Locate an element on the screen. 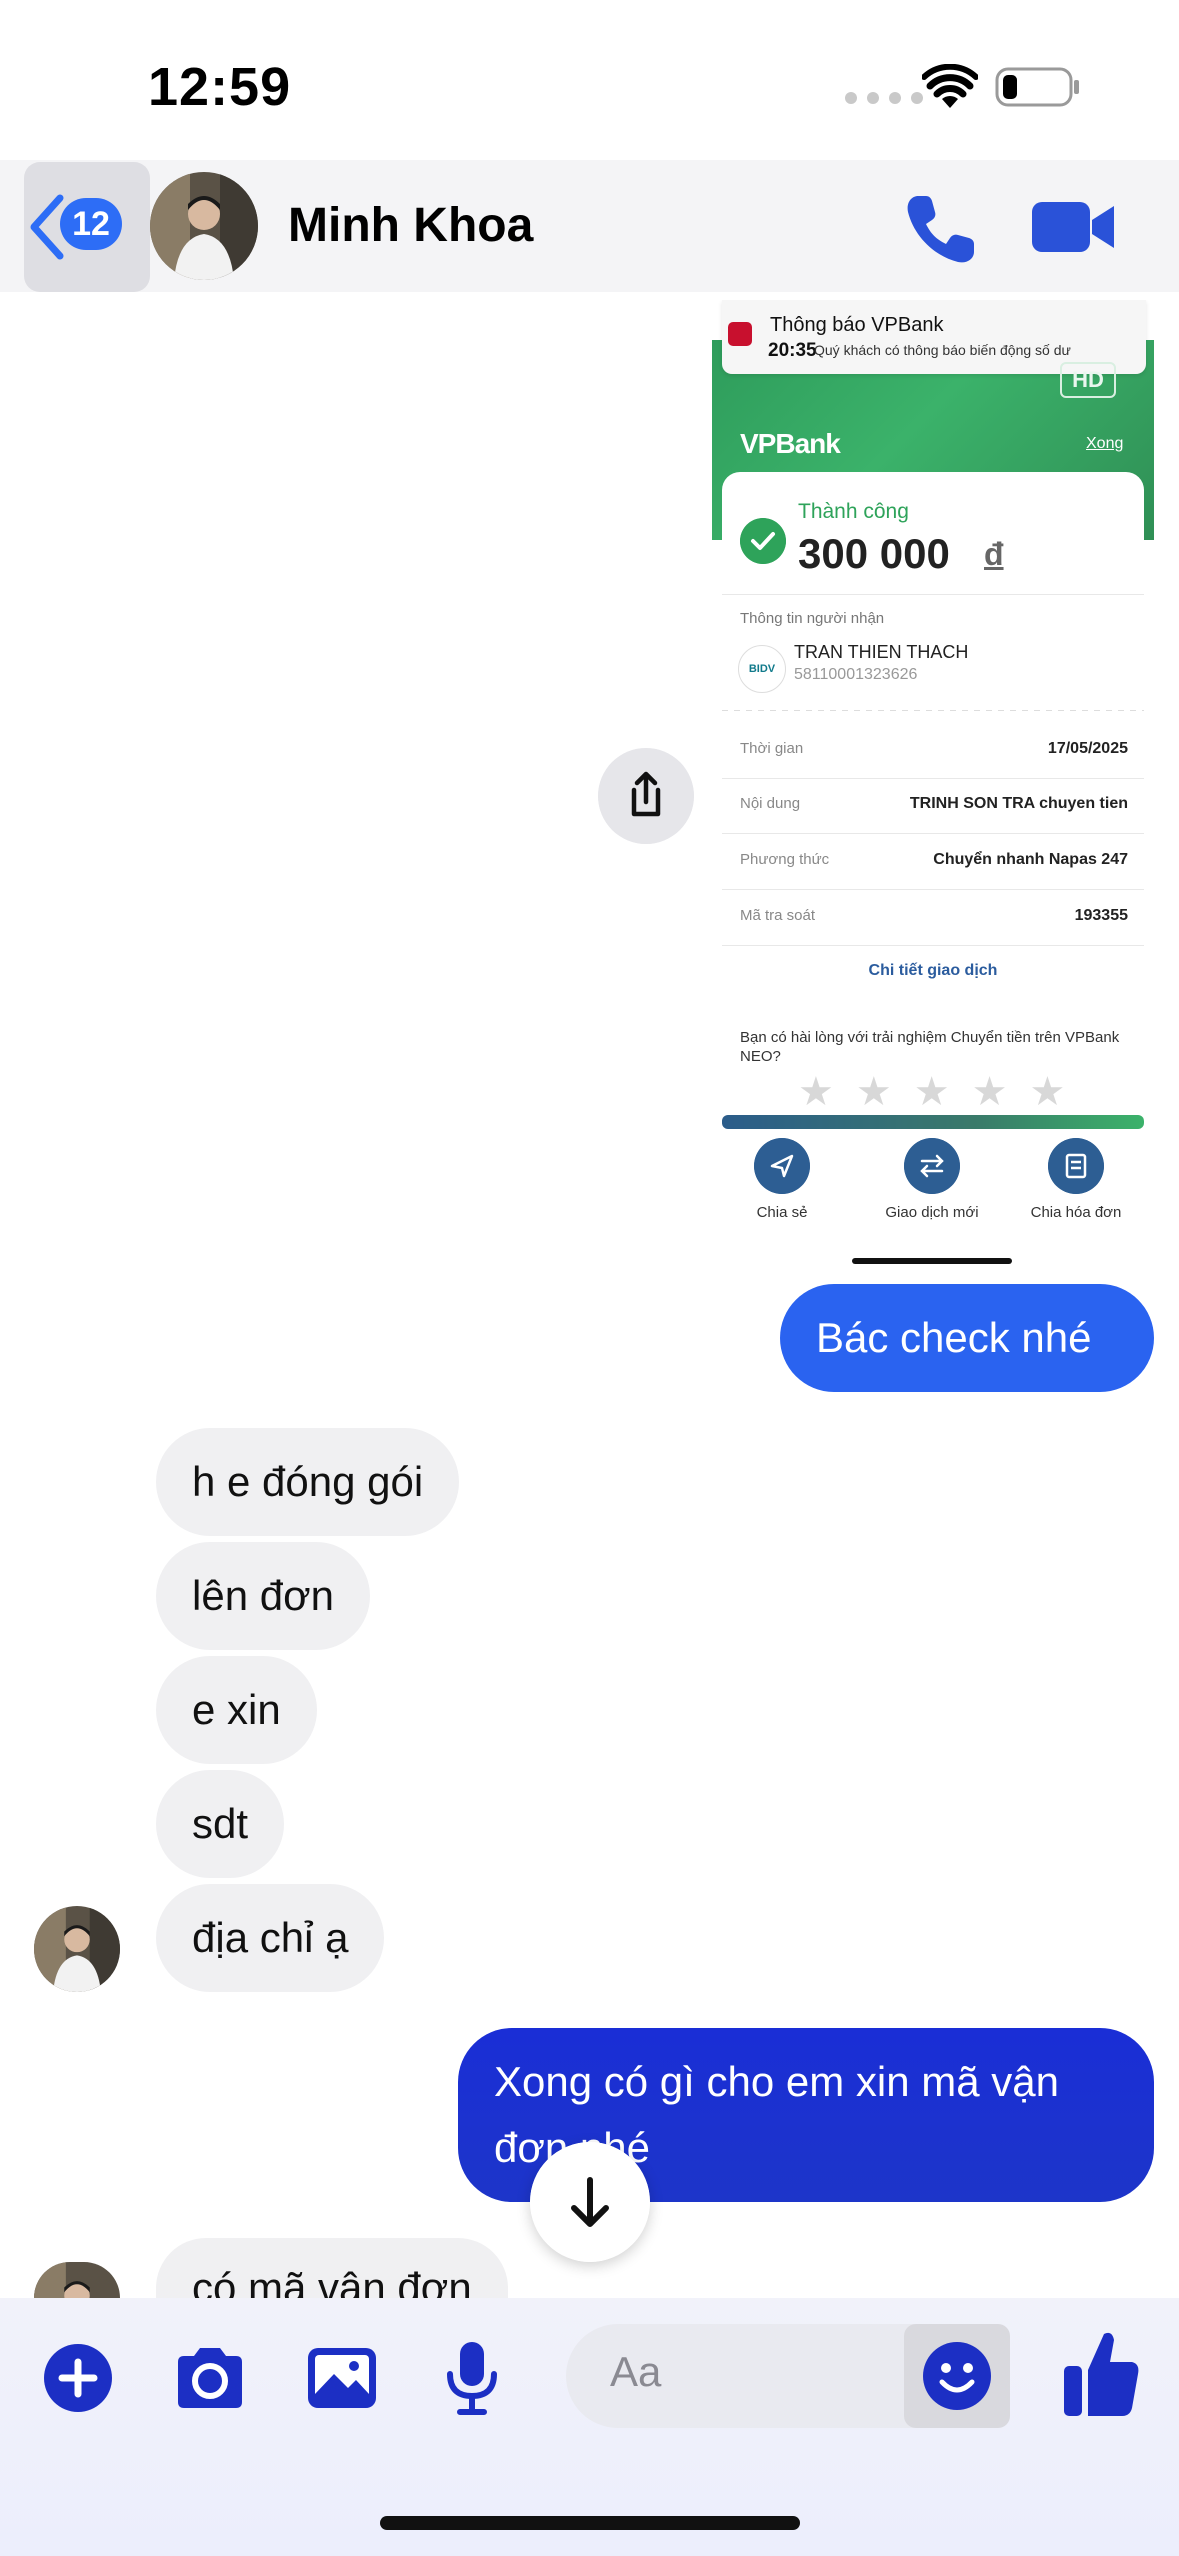 Image resolution: width=1179 pixels, height=2556 pixels. camera-icon is located at coordinates (210, 2378).